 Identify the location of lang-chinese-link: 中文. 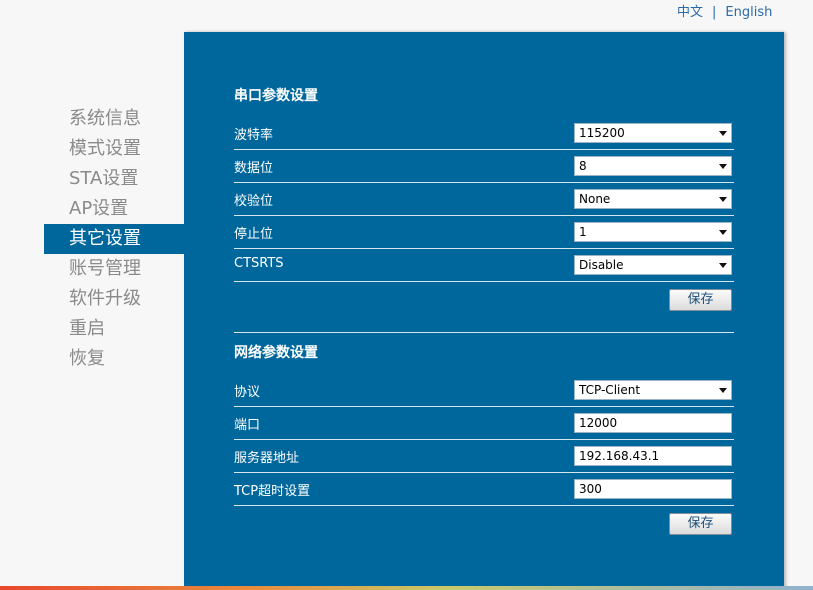
(690, 12).